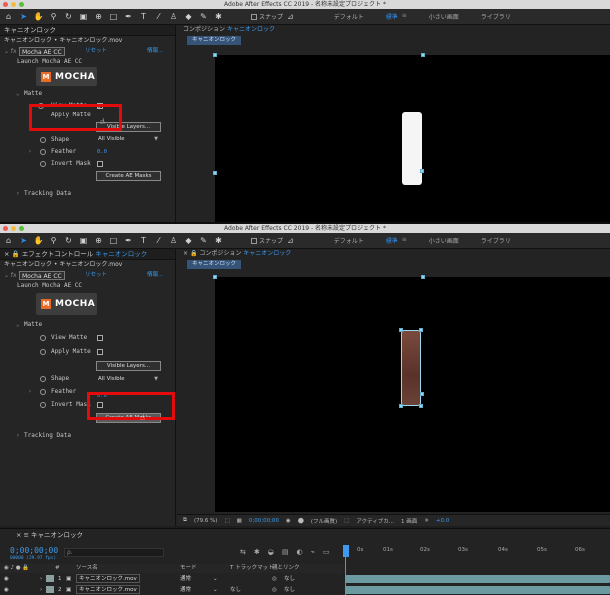  Describe the element at coordinates (22, 535) in the screenshot. I see `close-icon: × ≡` at that location.